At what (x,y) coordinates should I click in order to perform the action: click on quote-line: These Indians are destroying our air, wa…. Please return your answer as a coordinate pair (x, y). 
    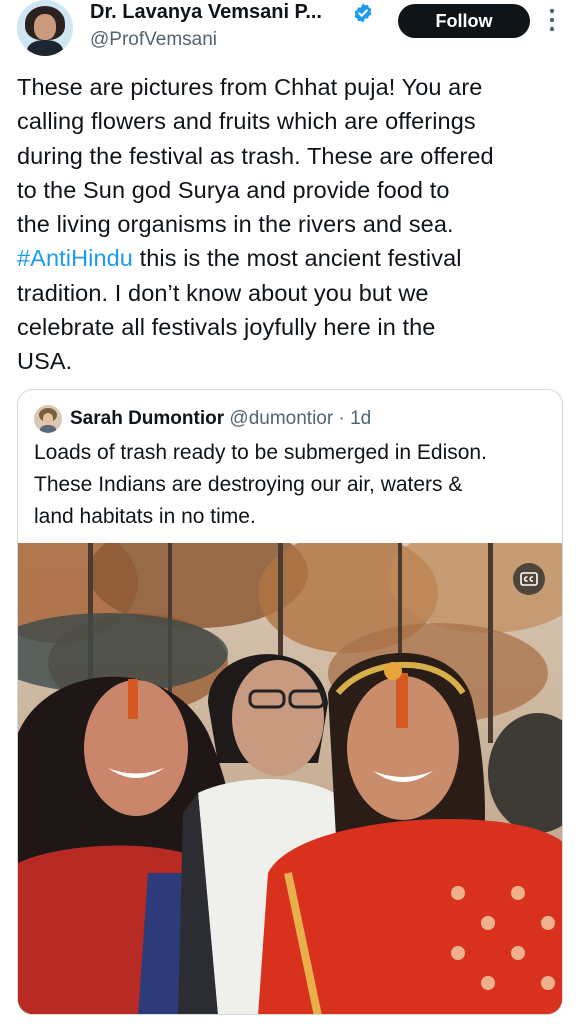
    Looking at the image, I should click on (248, 484).